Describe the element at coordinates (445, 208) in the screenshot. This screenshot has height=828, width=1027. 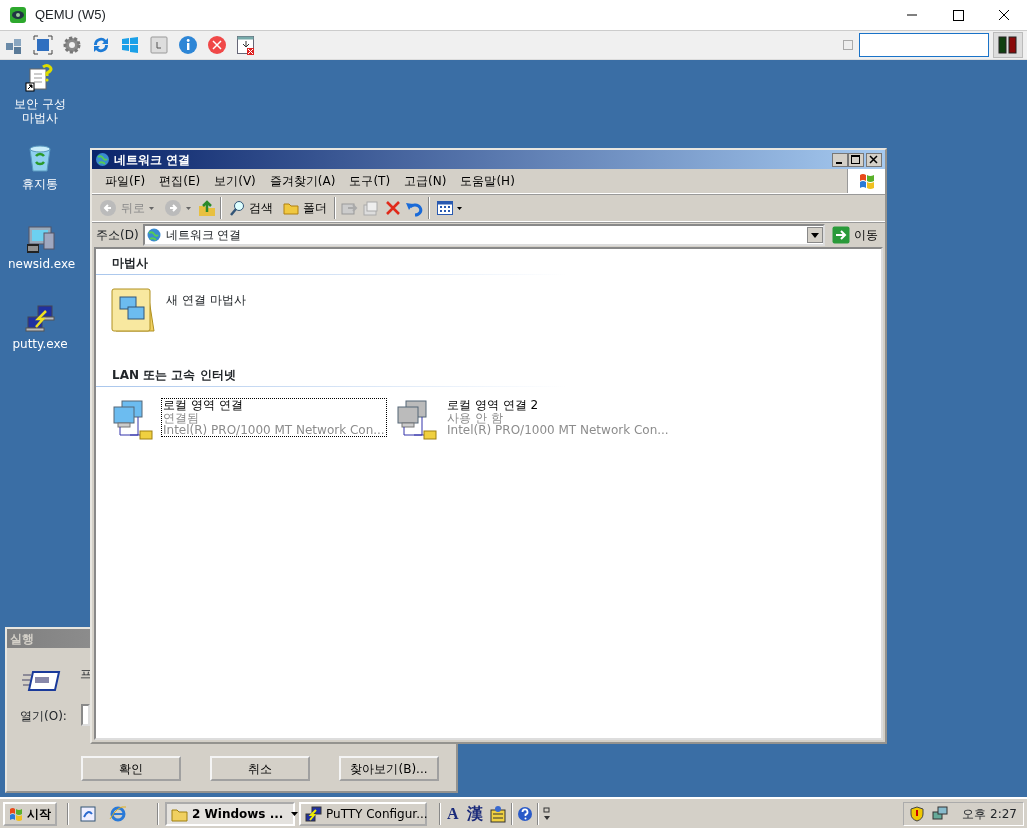
I see `grid-view-icon` at that location.